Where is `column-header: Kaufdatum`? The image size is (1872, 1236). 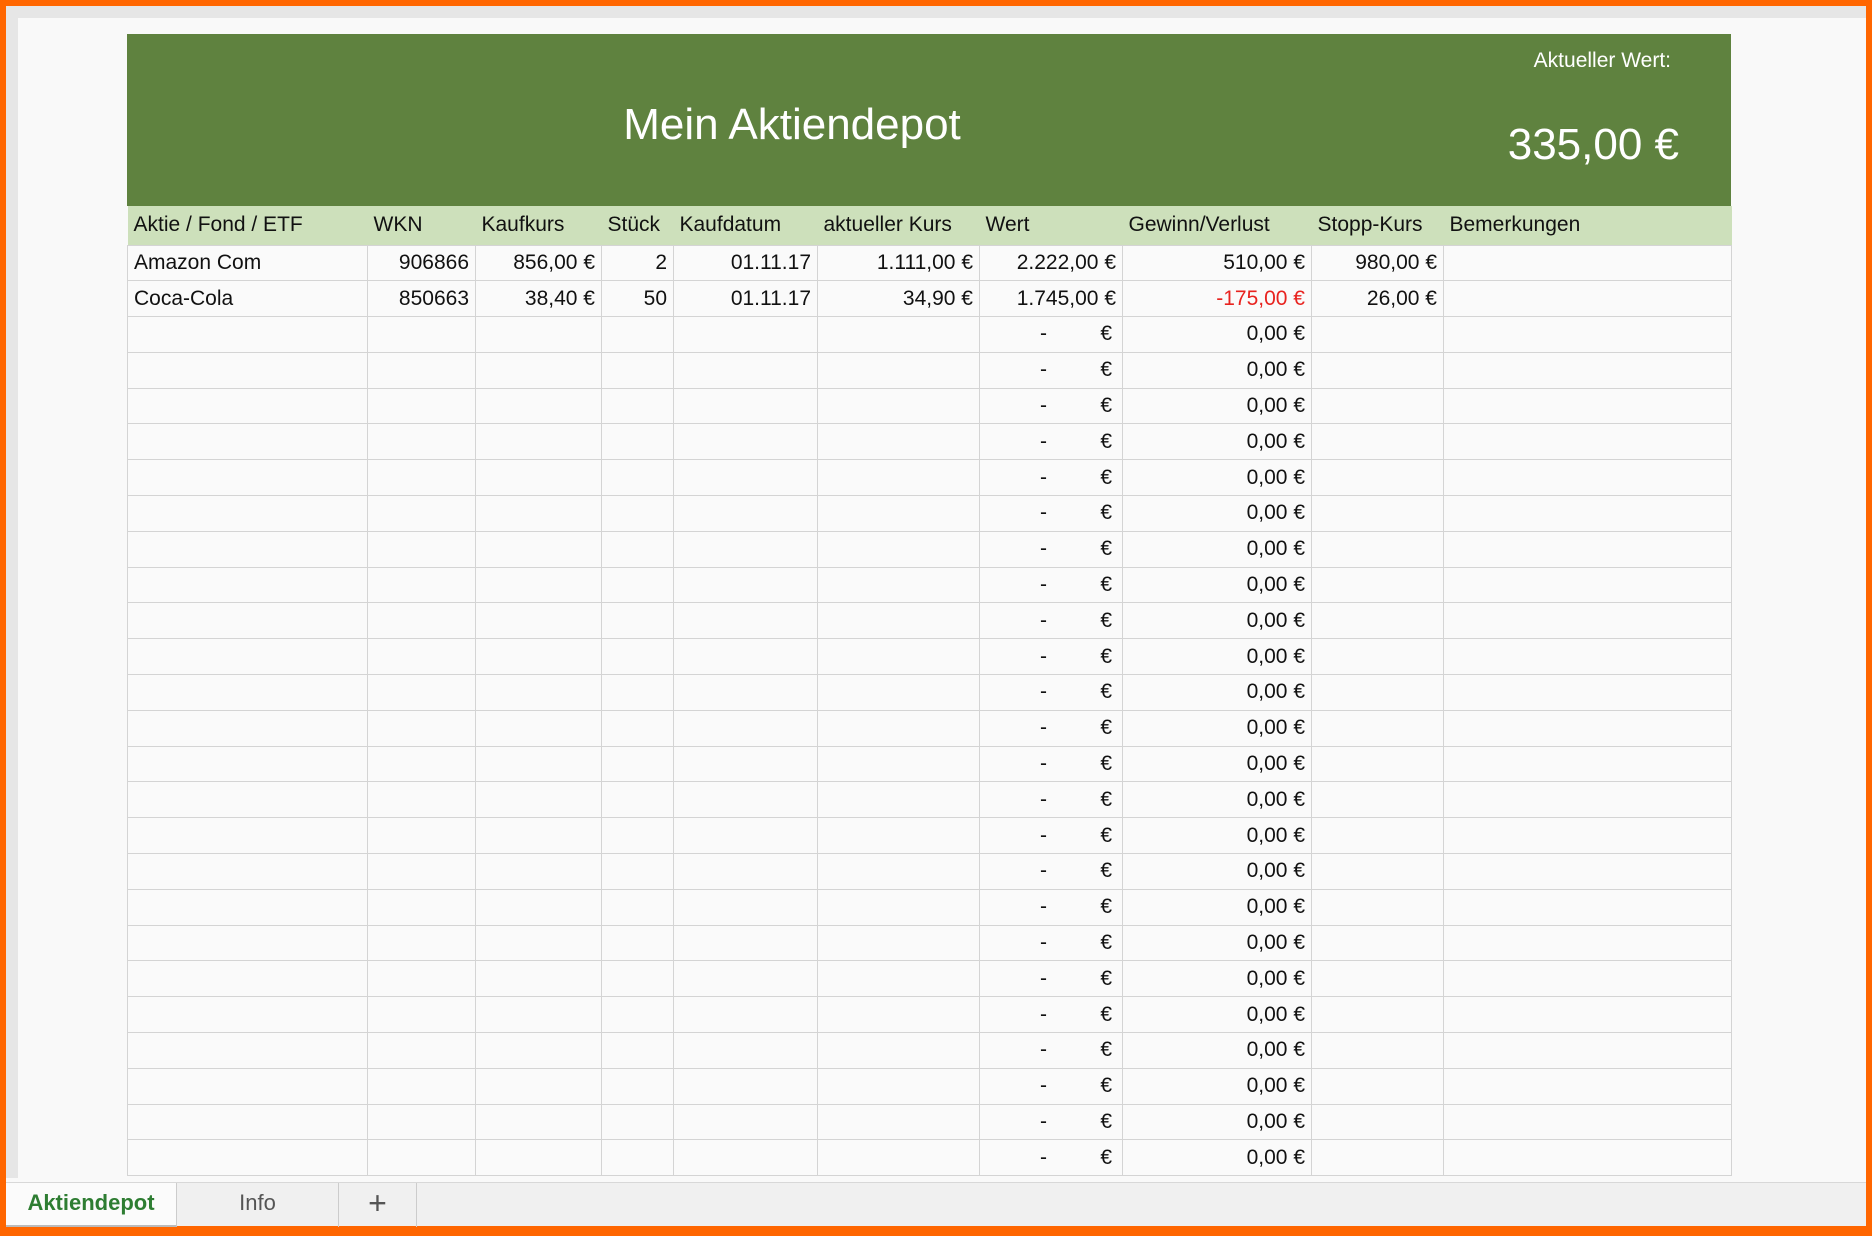
column-header: Kaufdatum is located at coordinates (745, 225).